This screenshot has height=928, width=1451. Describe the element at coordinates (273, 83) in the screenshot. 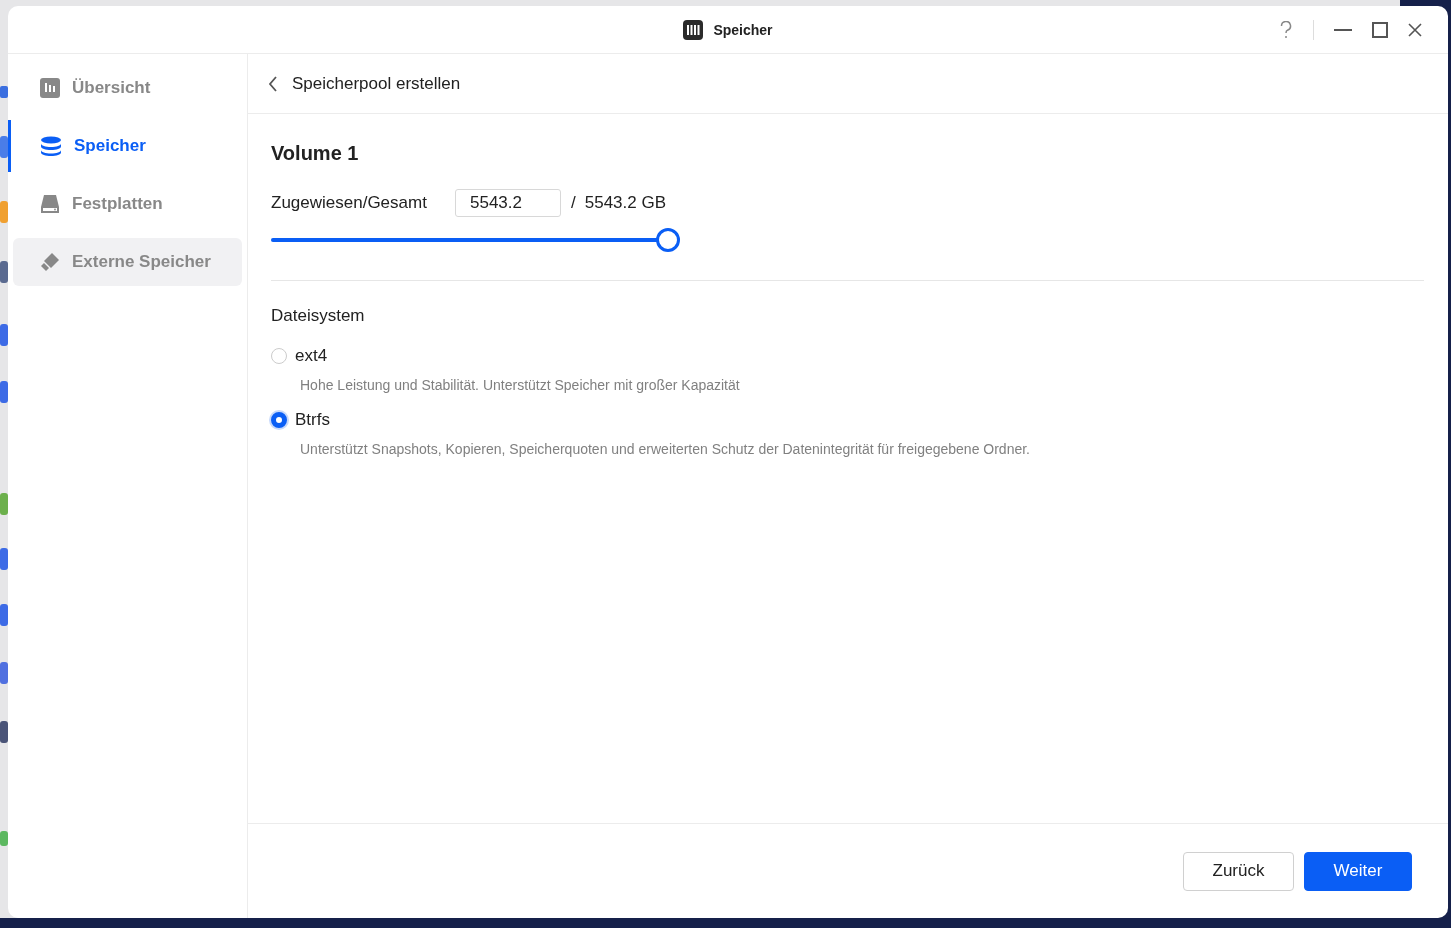

I see `back-icon` at that location.